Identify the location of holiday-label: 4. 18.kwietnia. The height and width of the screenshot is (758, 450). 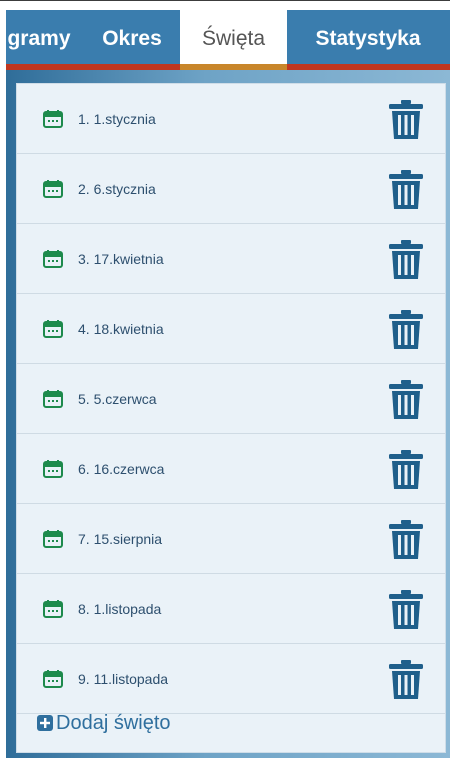
(121, 329).